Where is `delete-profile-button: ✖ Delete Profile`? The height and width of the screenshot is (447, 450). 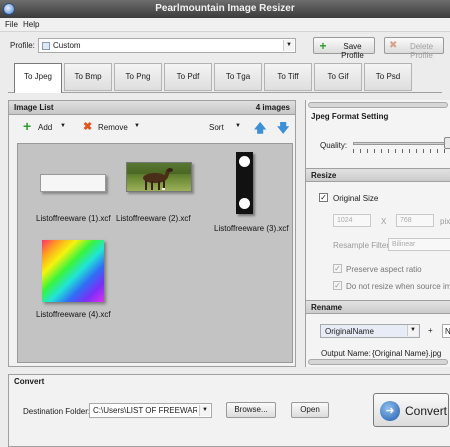 delete-profile-button: ✖ Delete Profile is located at coordinates (414, 48).